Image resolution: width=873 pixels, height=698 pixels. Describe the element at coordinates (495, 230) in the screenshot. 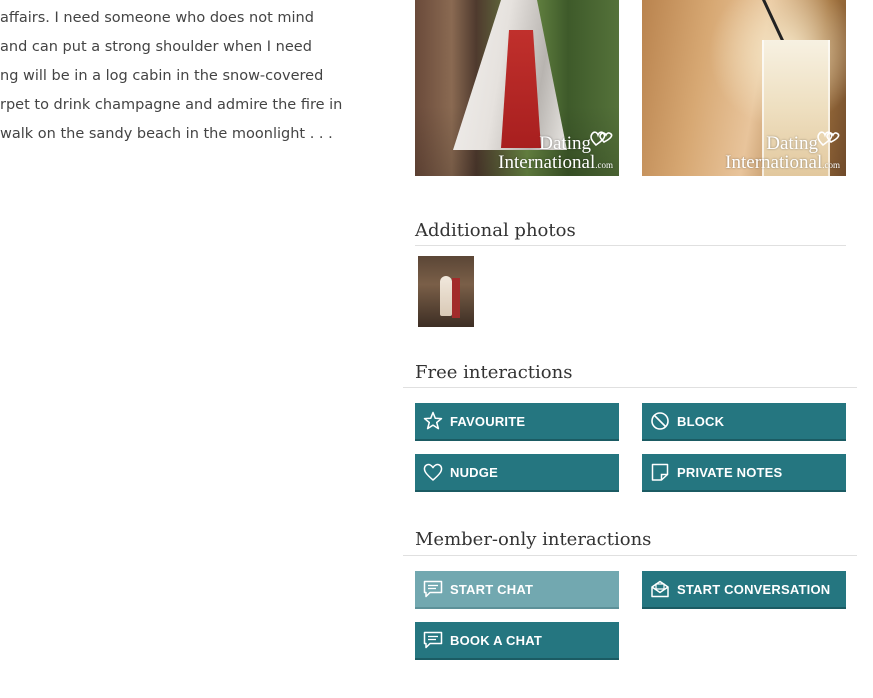

I see `section-title-additional-photos: Additional photos` at that location.